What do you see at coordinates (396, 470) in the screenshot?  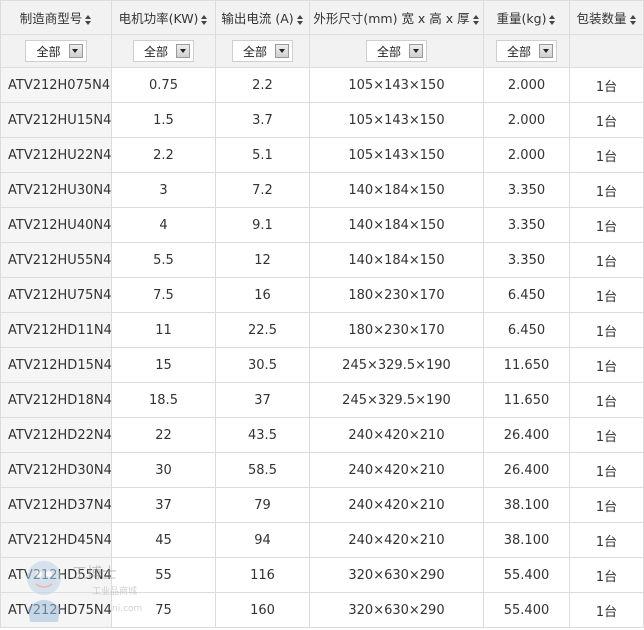 I see `cell-dimensions: 240×420×210` at bounding box center [396, 470].